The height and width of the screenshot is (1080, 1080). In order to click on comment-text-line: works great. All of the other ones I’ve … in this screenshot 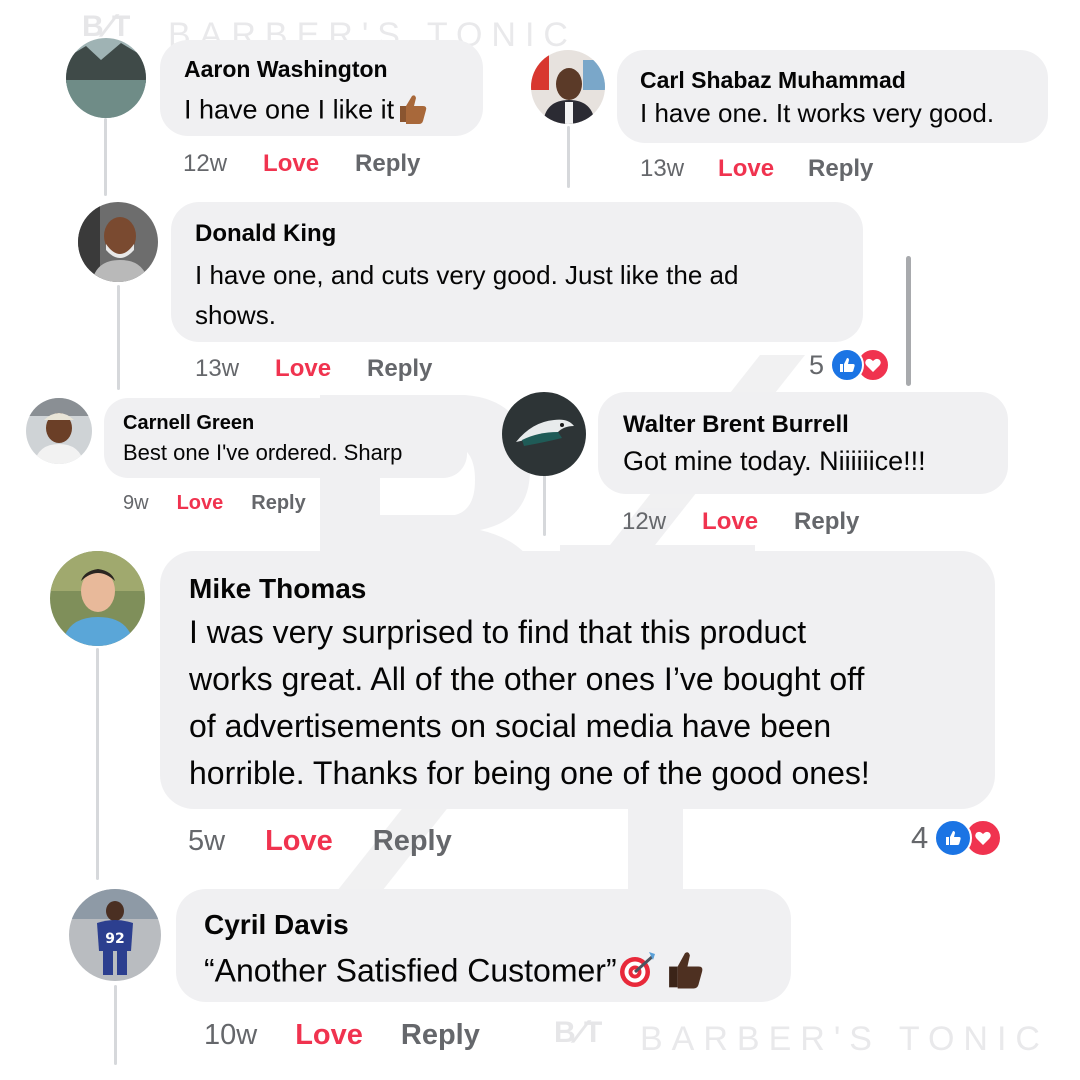, I will do `click(527, 679)`.